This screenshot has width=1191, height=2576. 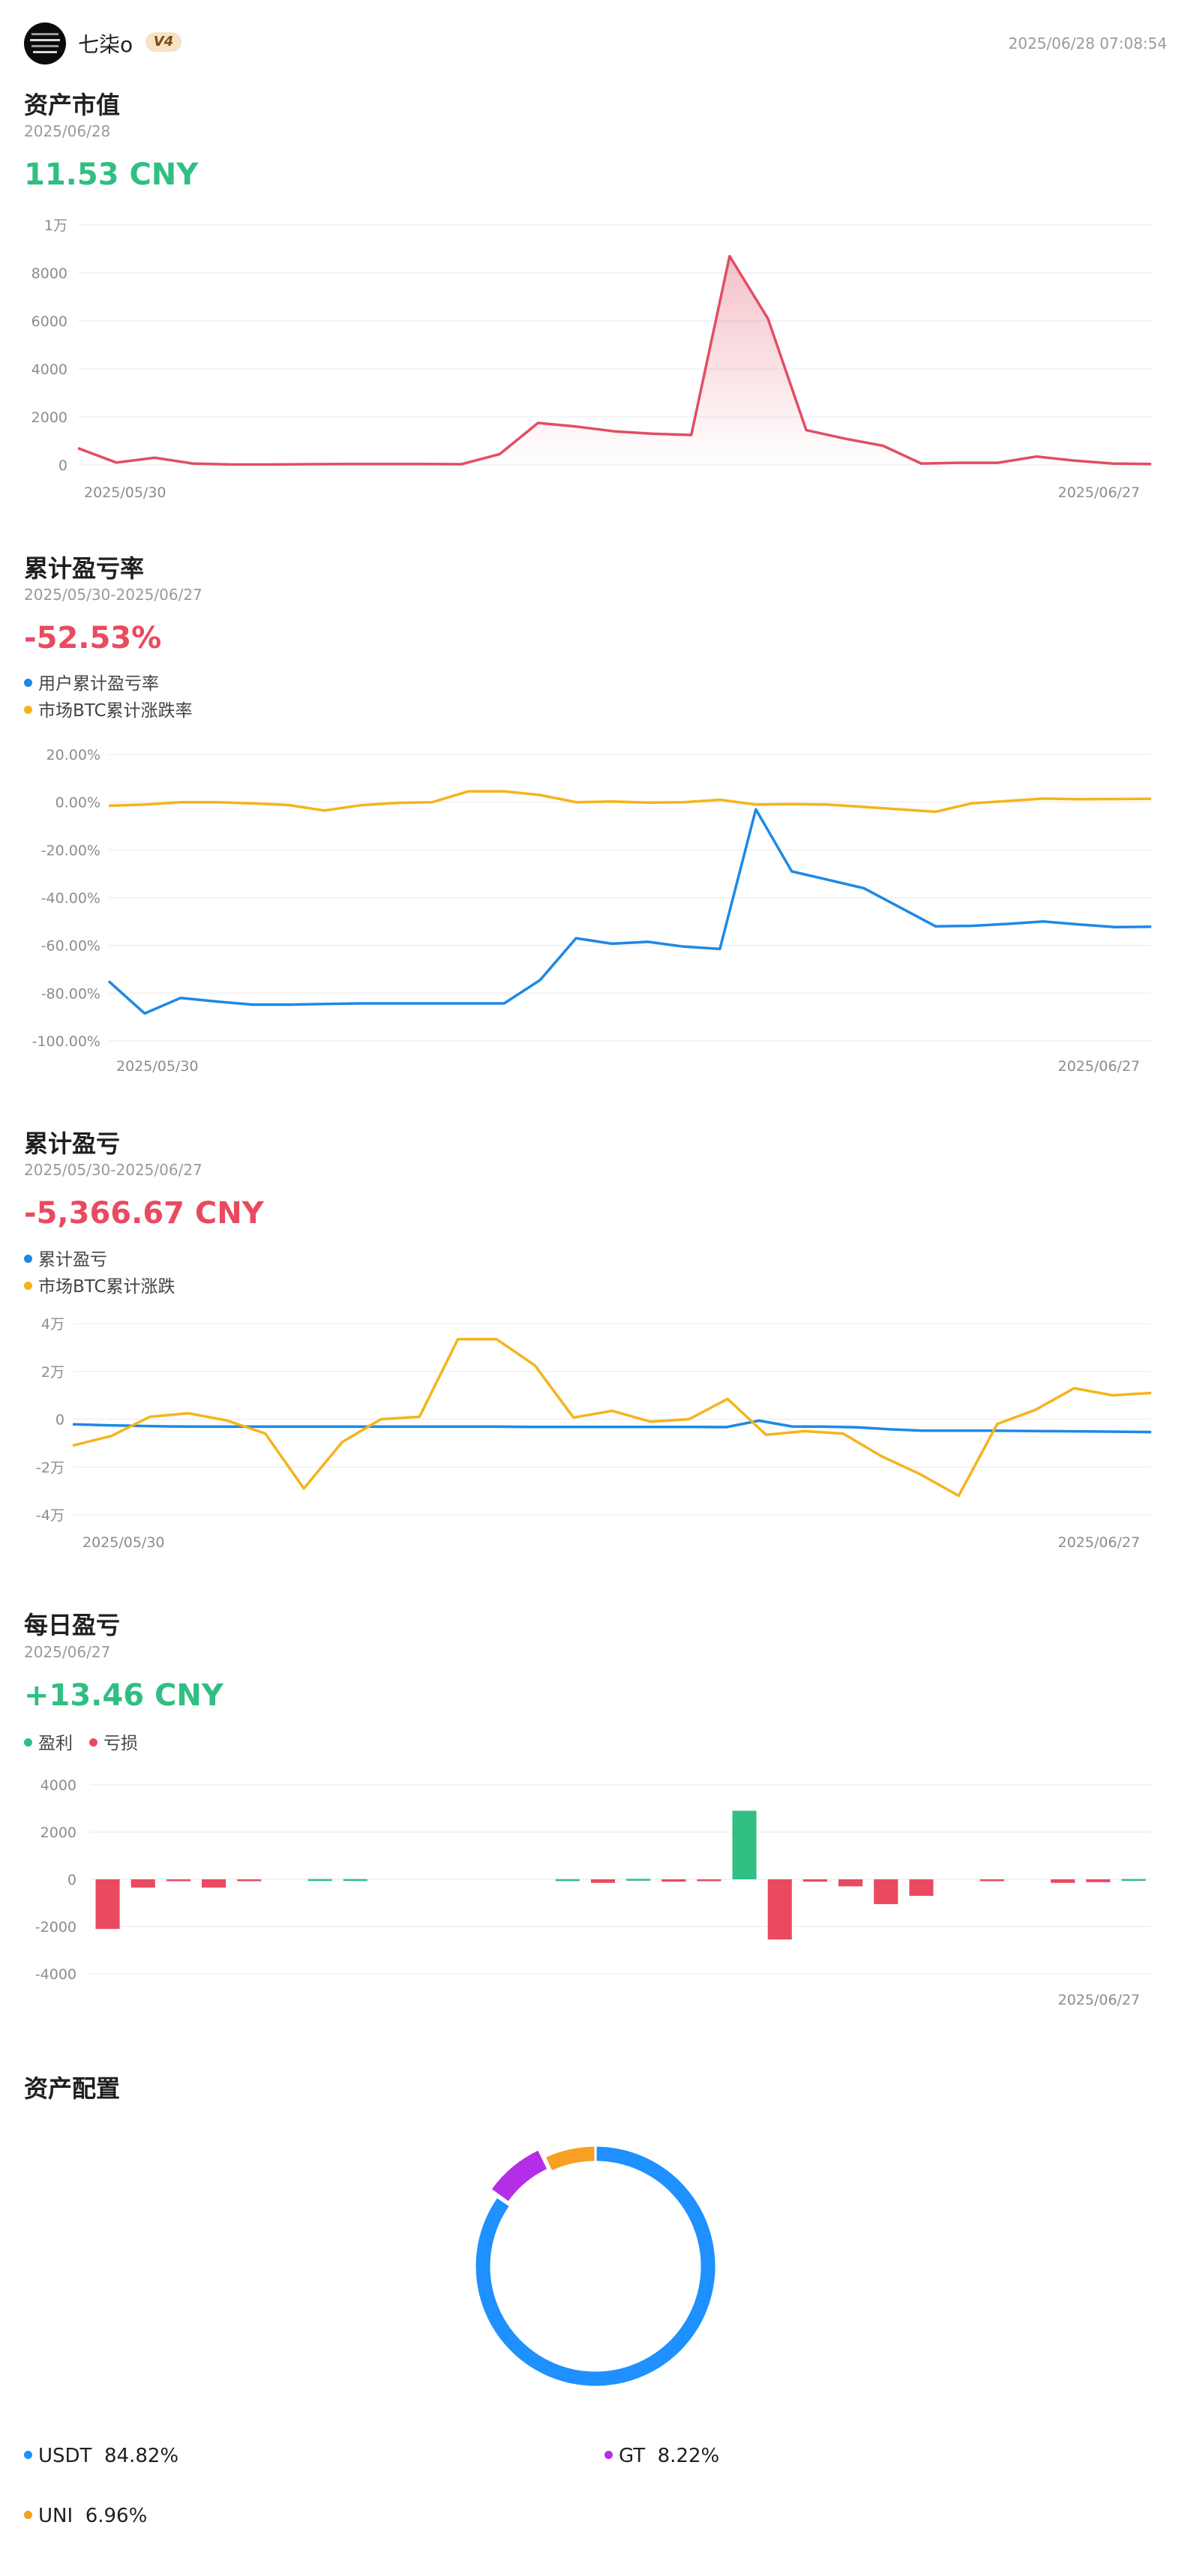 I want to click on legend-item: 亏损, so click(x=113, y=1742).